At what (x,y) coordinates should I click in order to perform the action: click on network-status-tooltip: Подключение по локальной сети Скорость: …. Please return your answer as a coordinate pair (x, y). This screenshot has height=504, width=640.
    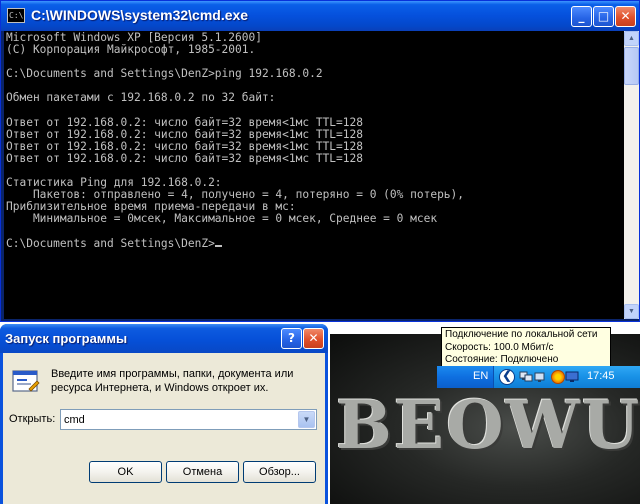
    Looking at the image, I should click on (526, 347).